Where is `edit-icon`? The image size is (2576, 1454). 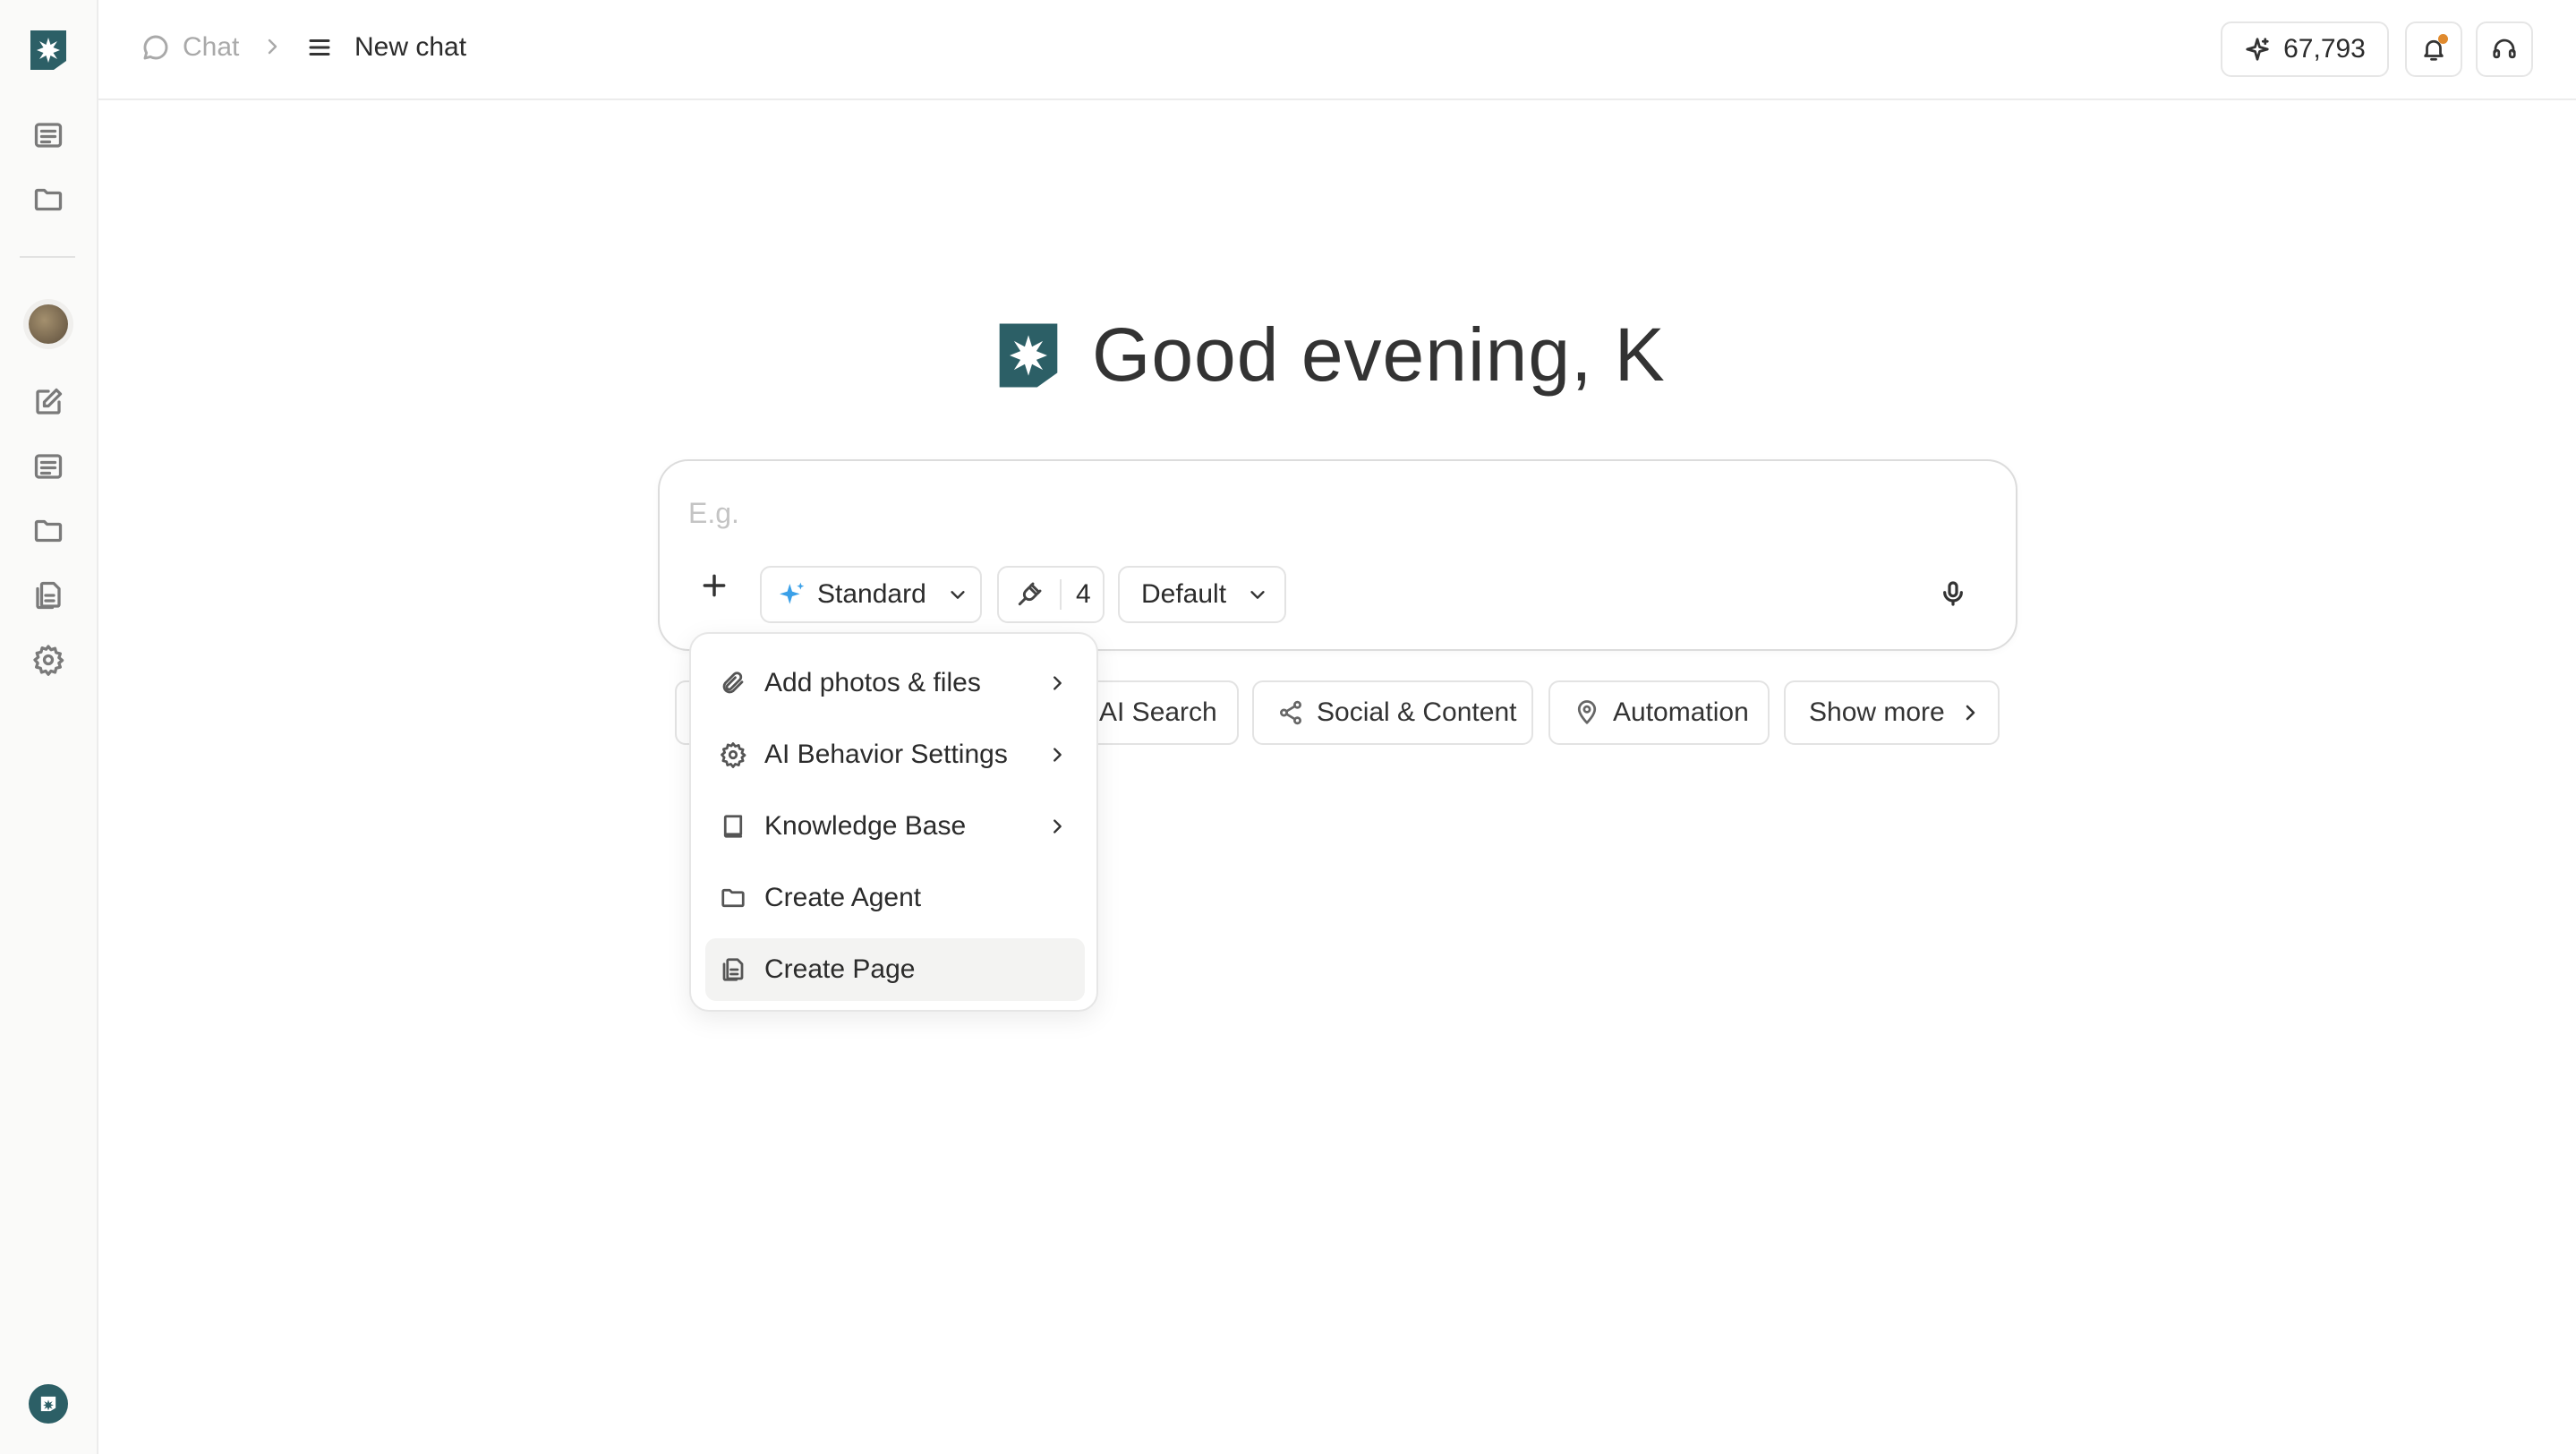
edit-icon is located at coordinates (49, 401).